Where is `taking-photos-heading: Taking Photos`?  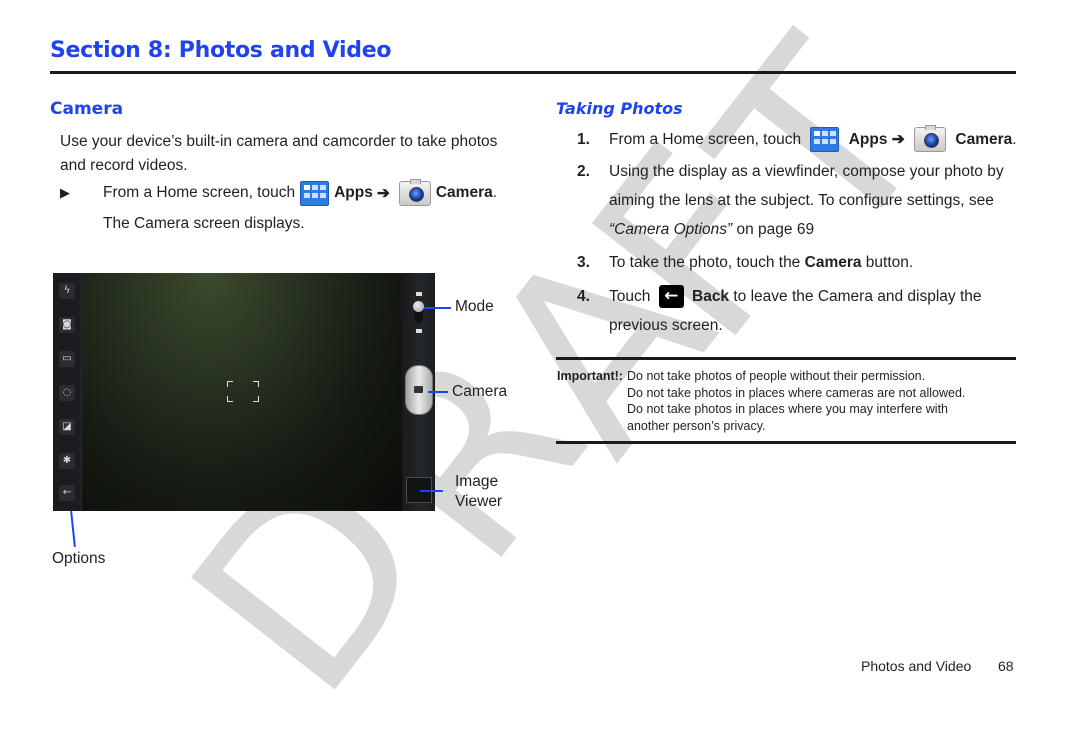
taking-photos-heading: Taking Photos is located at coordinates (619, 108).